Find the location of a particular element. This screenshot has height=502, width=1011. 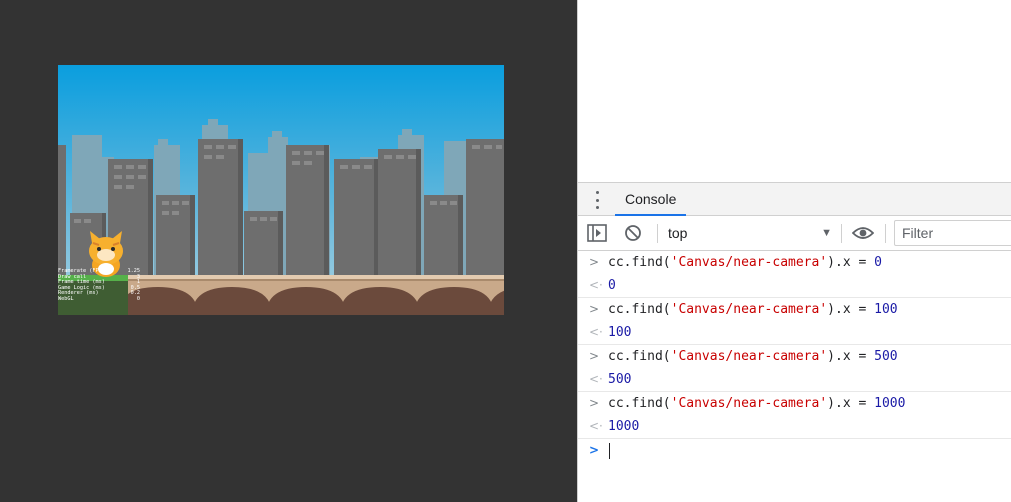

tab-console: Console is located at coordinates (651, 199).